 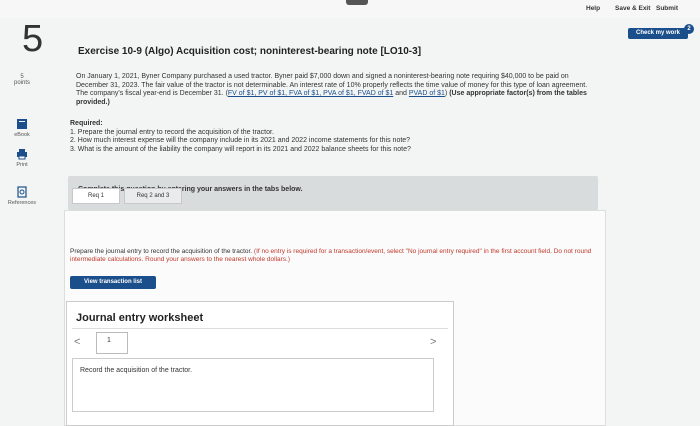 I want to click on sidebar-item-label: eBook, so click(x=22, y=135).